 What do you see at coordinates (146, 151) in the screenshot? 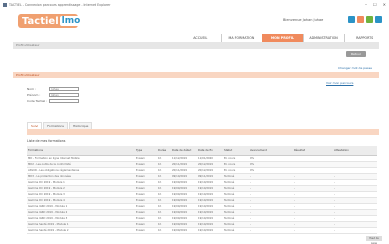
I see `column-header: Type` at bounding box center [146, 151].